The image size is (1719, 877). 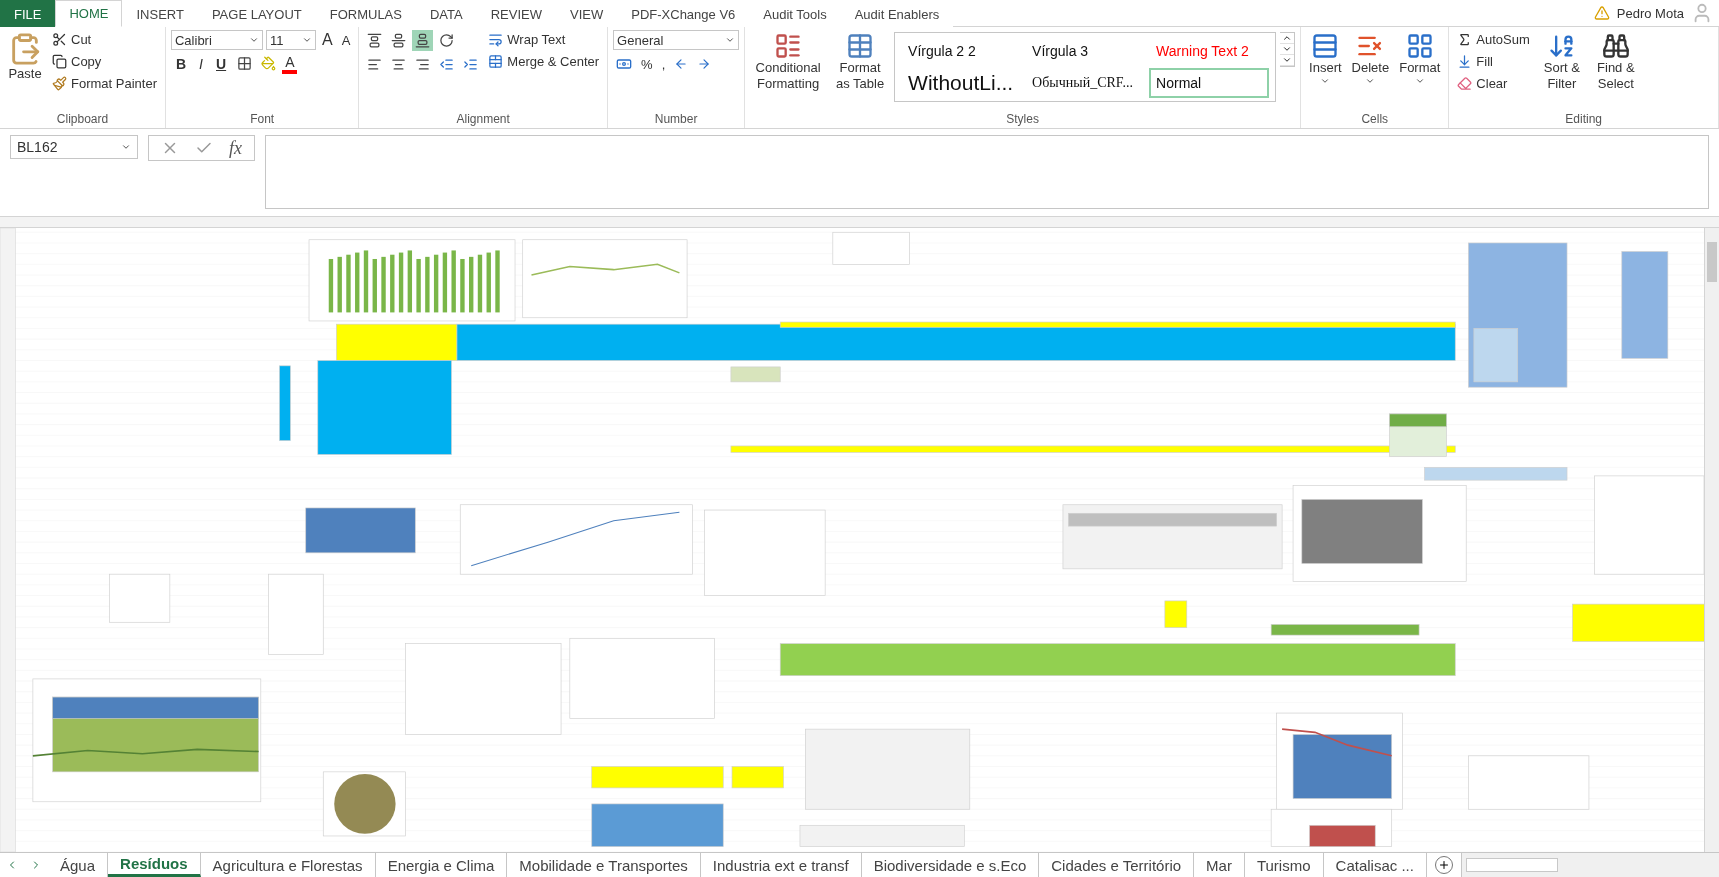 I want to click on expand-icon, so click(x=1287, y=60).